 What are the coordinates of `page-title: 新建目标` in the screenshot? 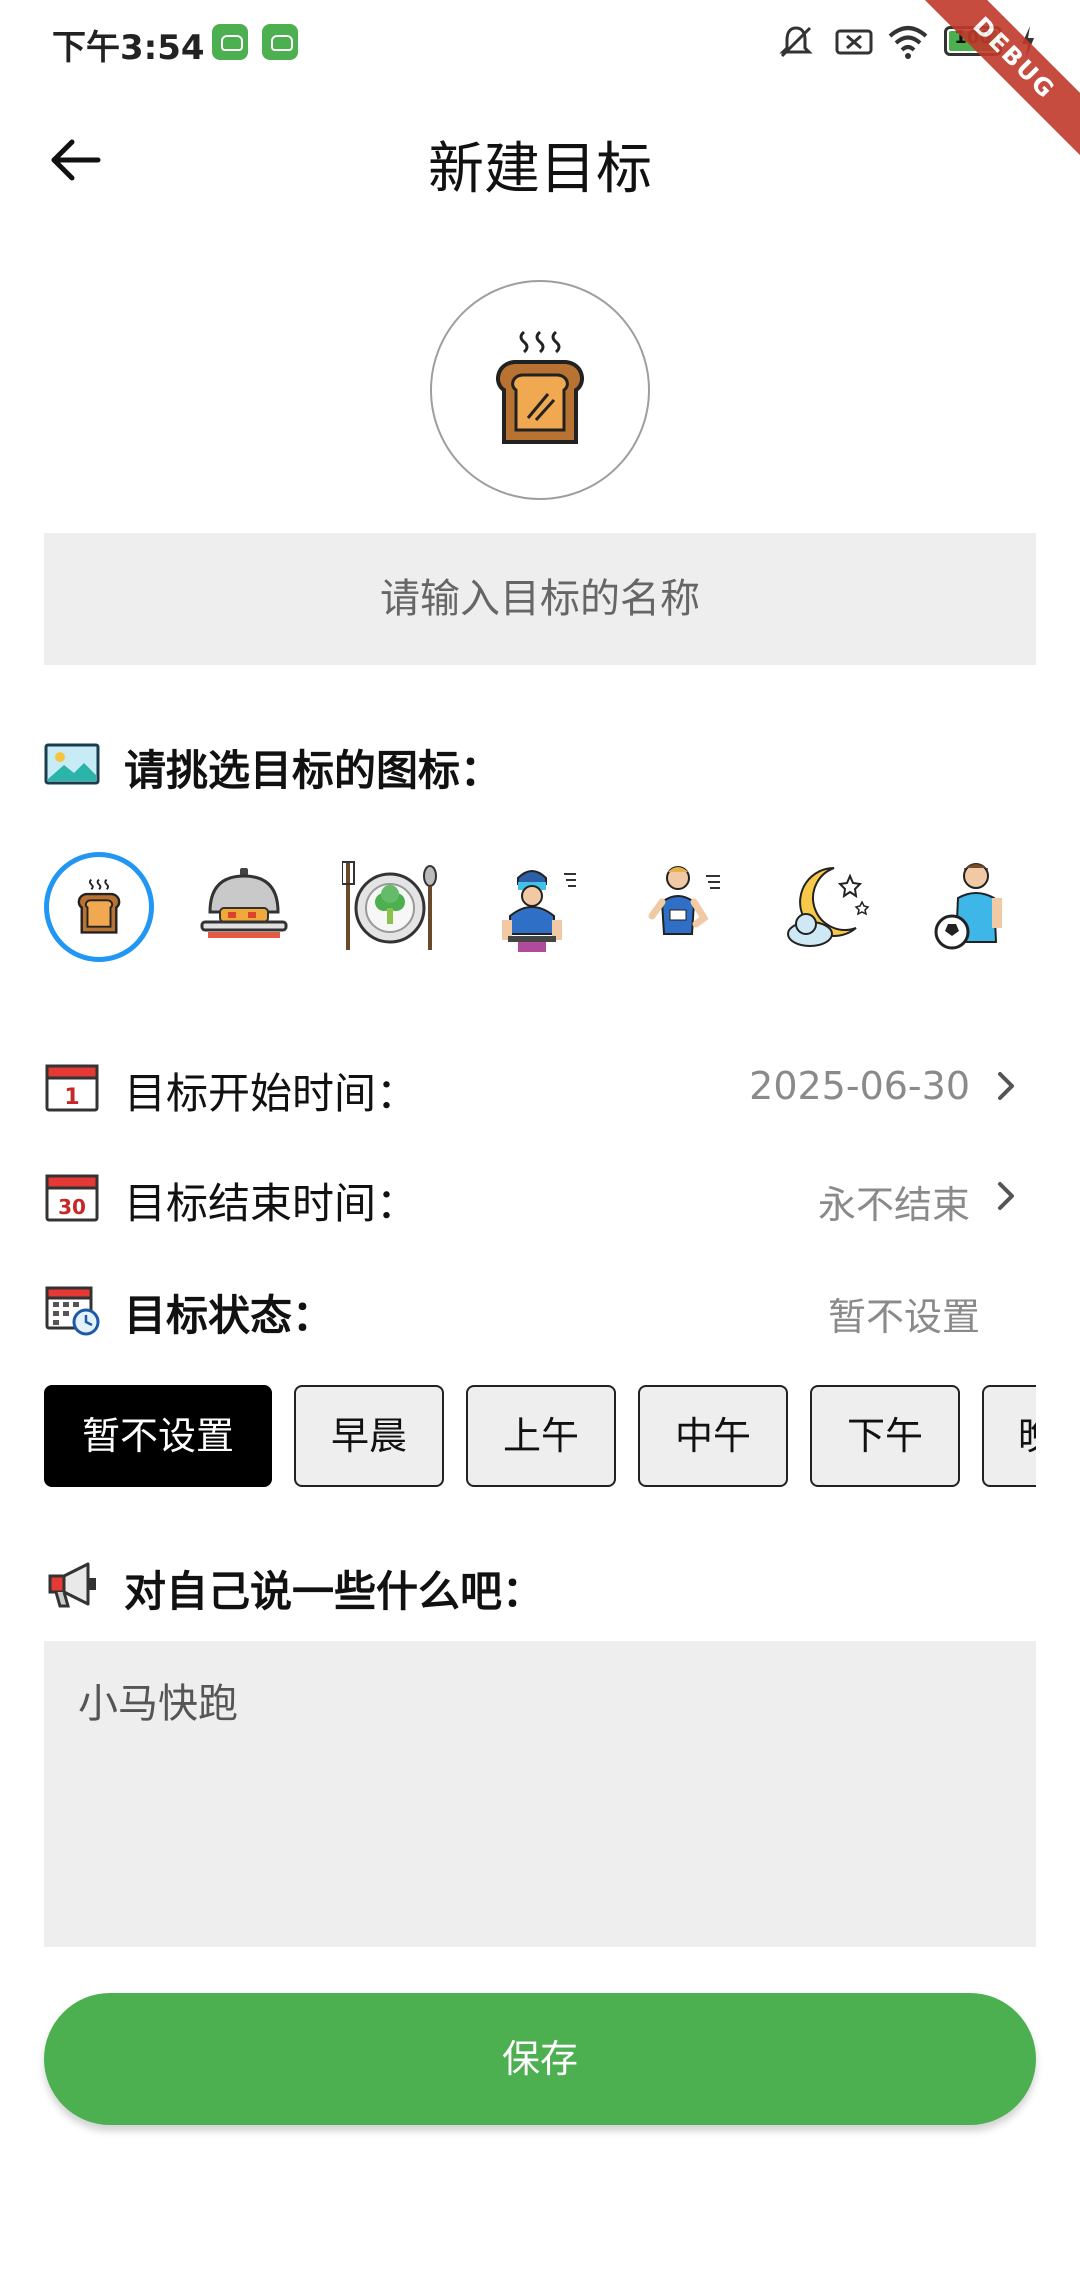 It's located at (540, 169).